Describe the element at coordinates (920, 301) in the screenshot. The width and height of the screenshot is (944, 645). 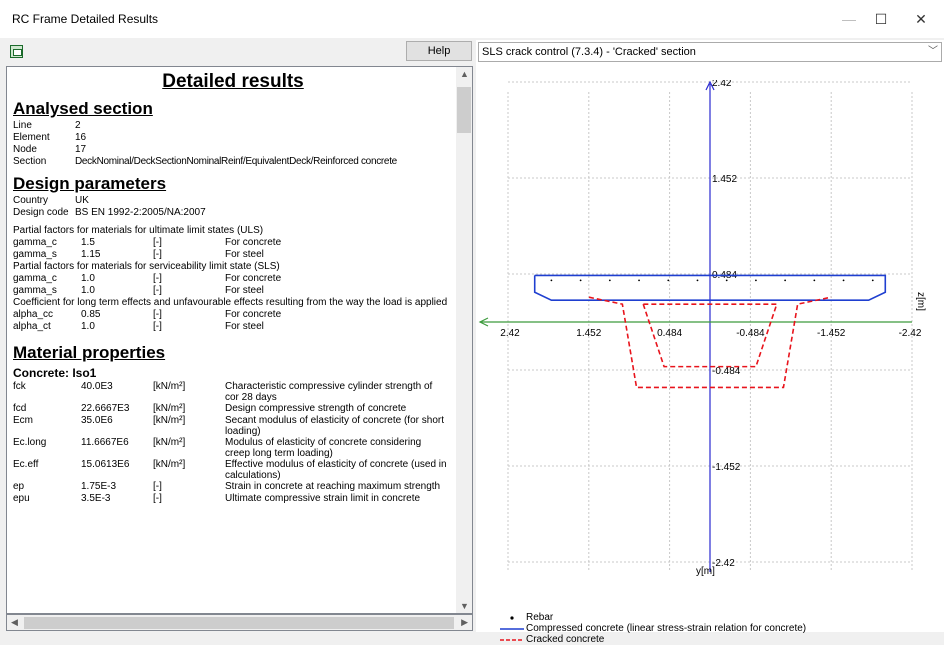
I see `z-axis-label: z[m]` at that location.